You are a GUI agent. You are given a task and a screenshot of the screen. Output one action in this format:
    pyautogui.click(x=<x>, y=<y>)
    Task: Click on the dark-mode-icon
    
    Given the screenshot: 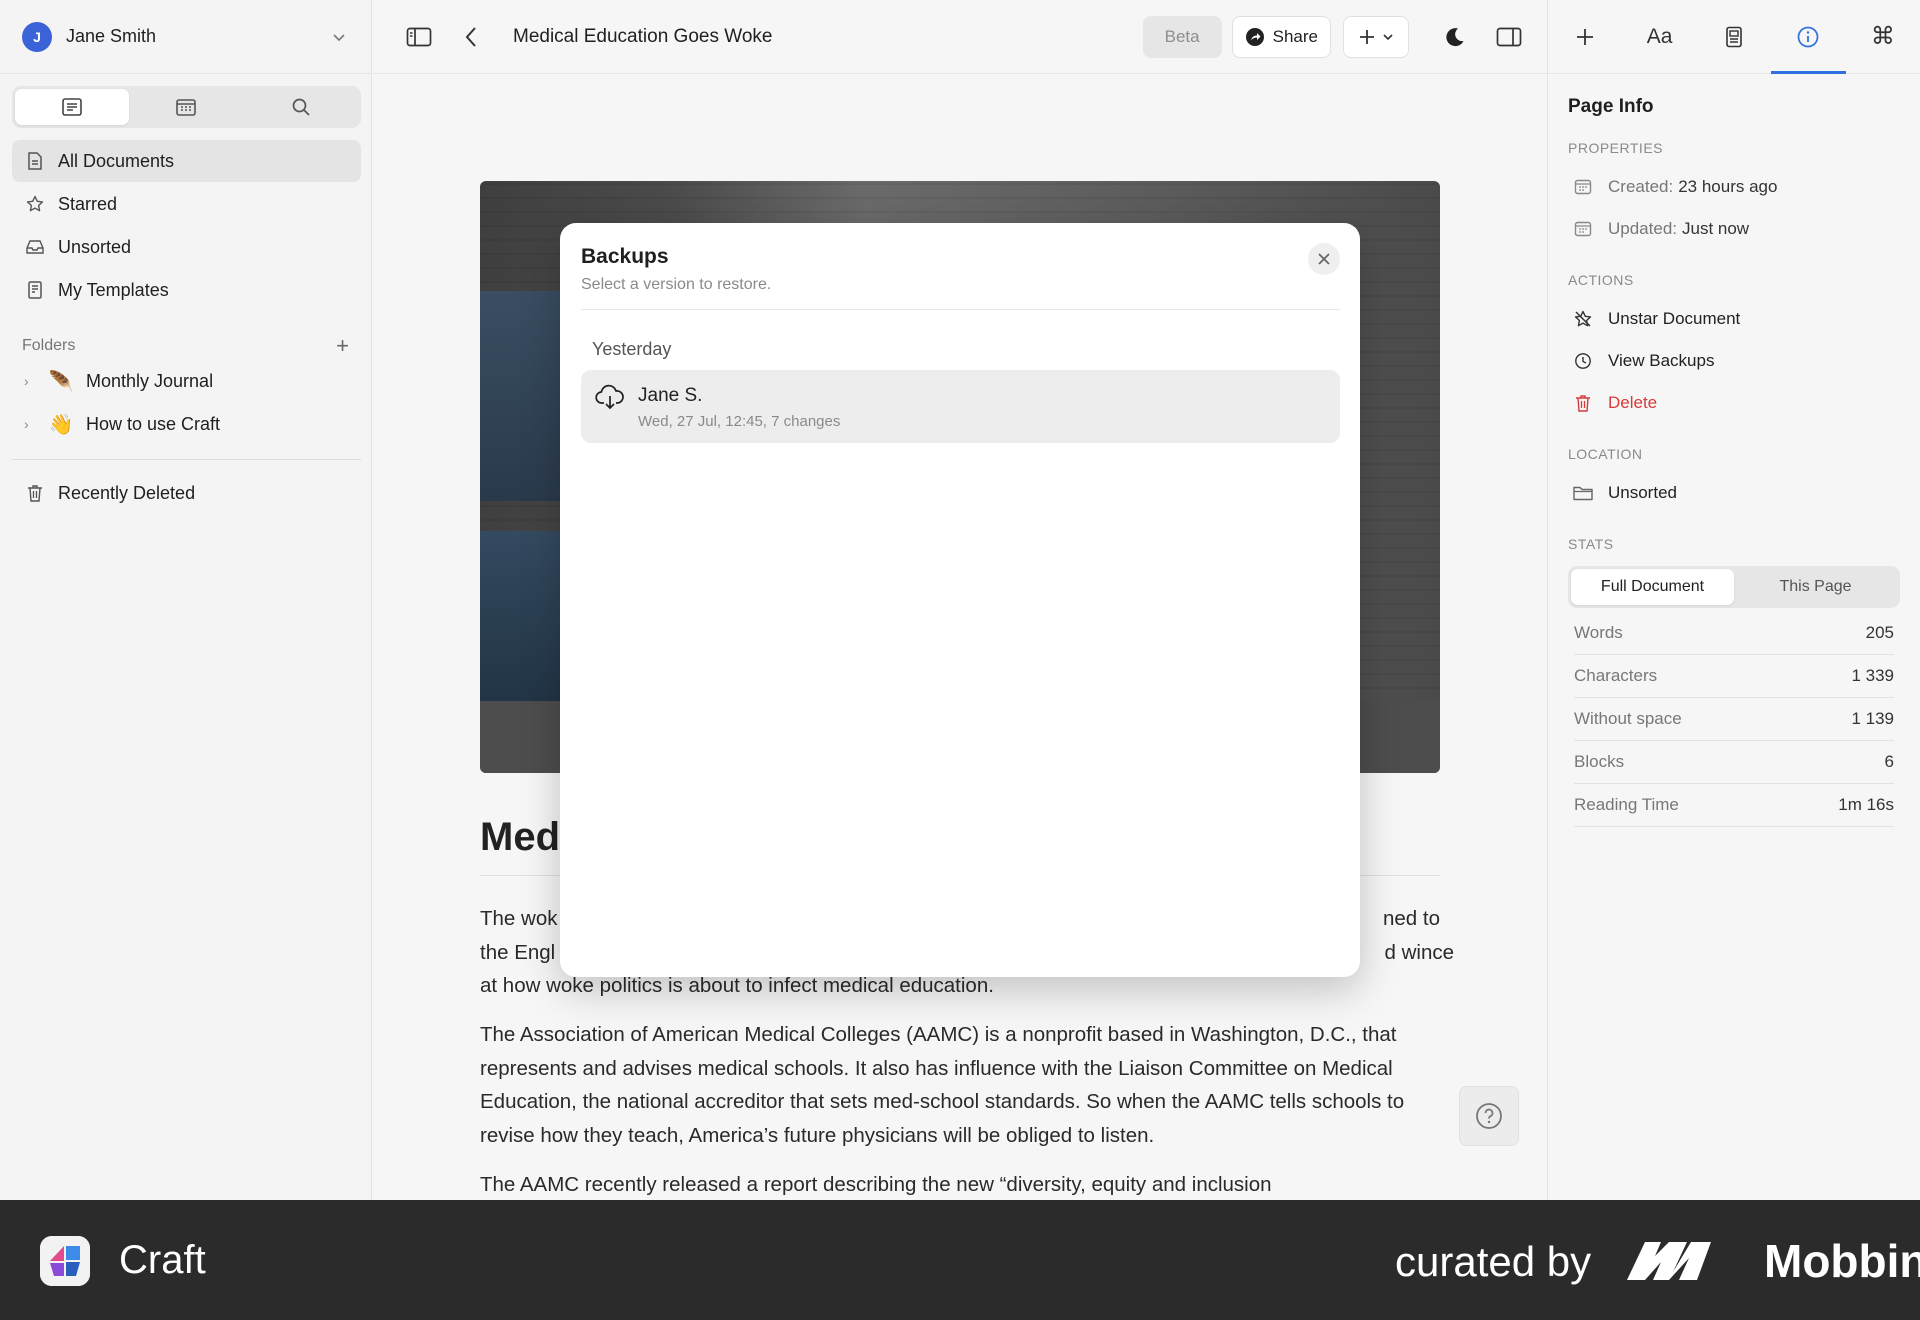 What is the action you would take?
    pyautogui.click(x=1455, y=37)
    